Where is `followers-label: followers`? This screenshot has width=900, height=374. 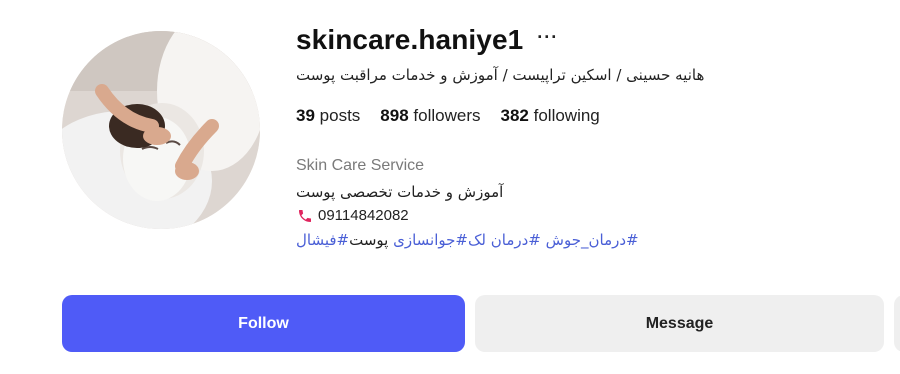
followers-label: followers is located at coordinates (447, 115).